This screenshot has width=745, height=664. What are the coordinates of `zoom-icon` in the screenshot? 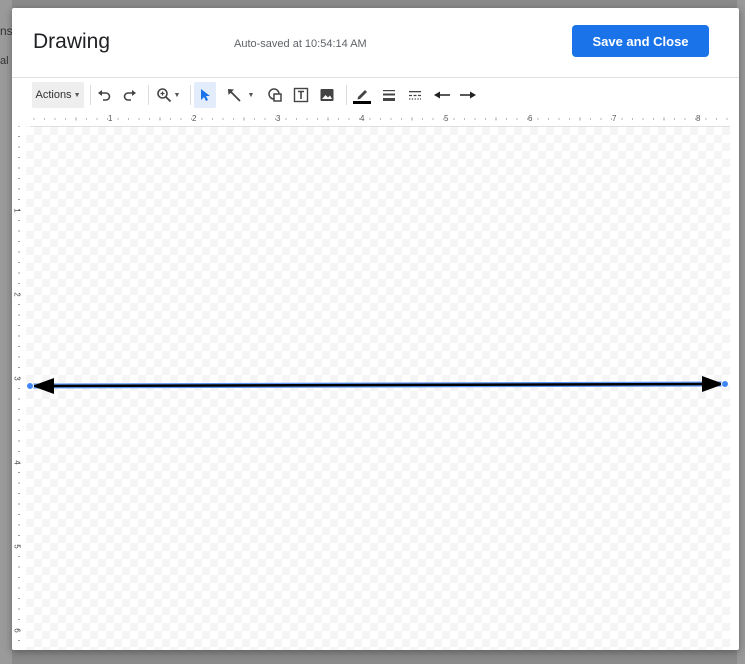 It's located at (163, 95).